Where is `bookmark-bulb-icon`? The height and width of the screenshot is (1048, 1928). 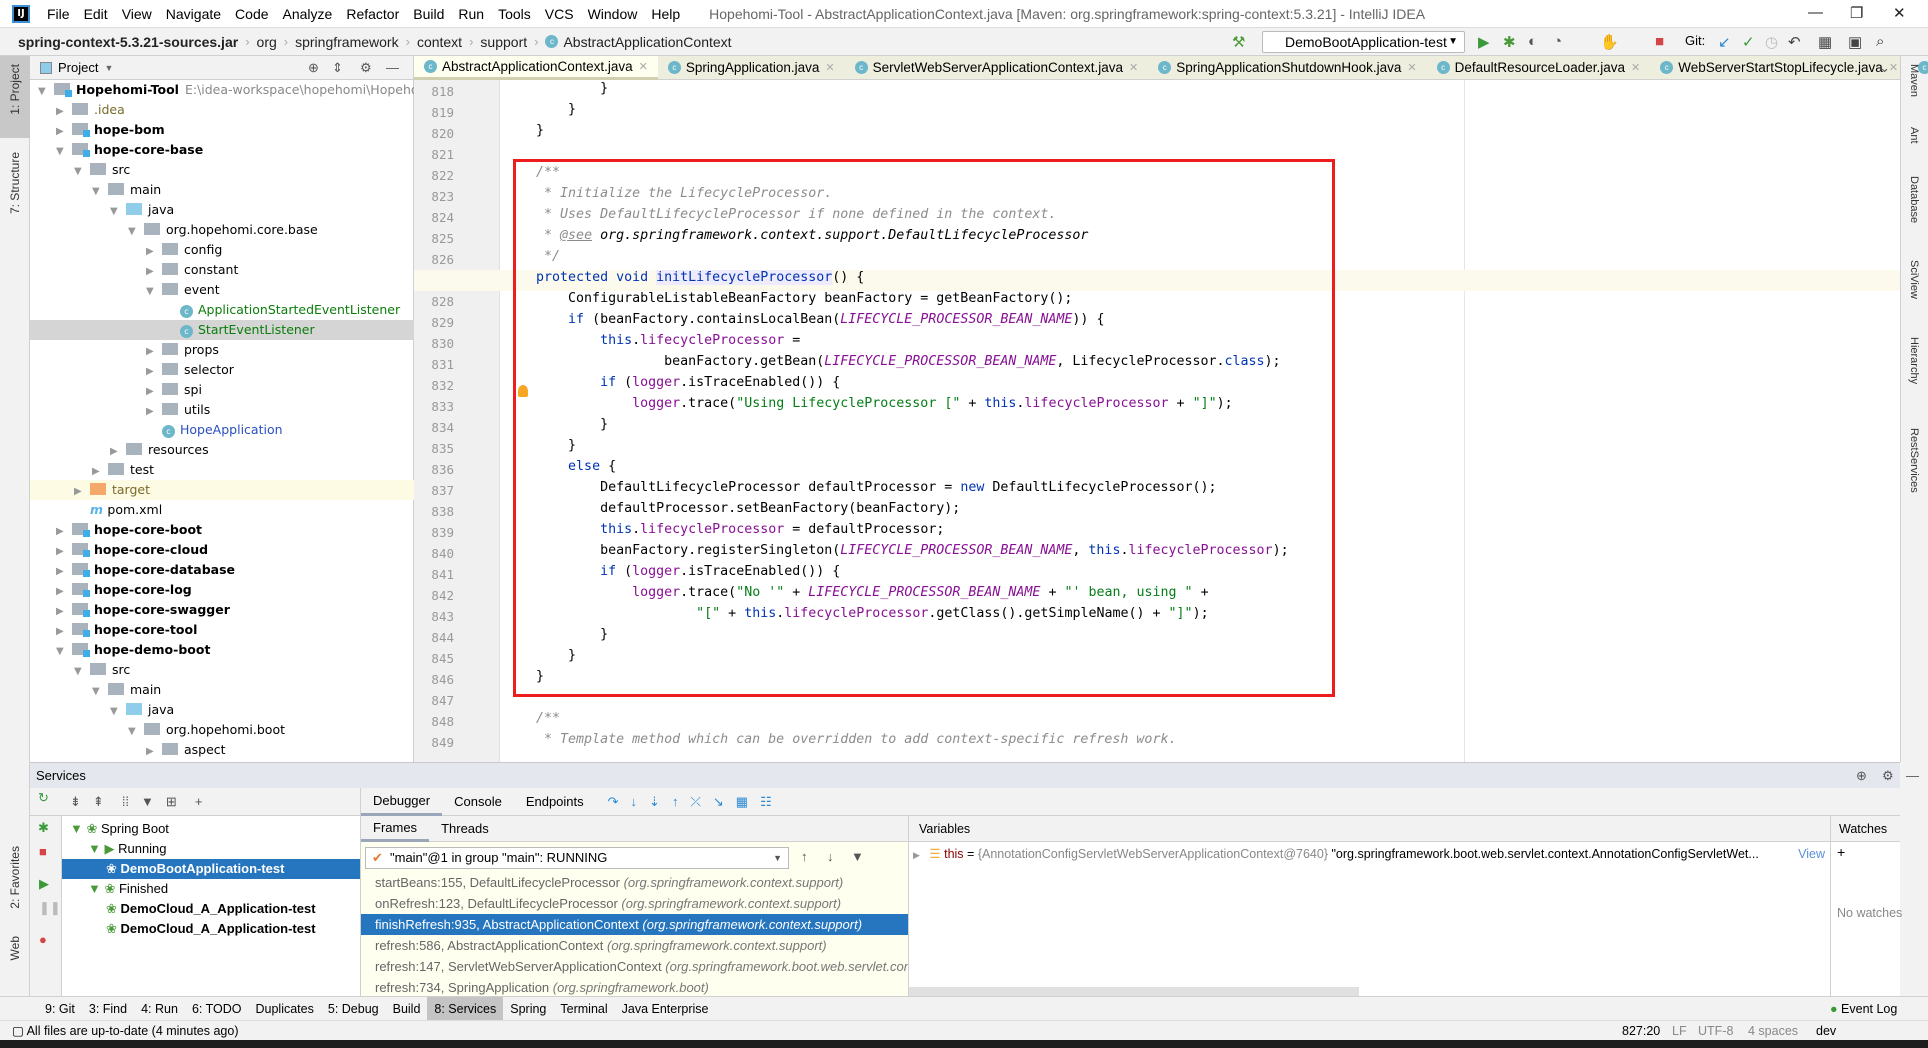 bookmark-bulb-icon is located at coordinates (523, 391).